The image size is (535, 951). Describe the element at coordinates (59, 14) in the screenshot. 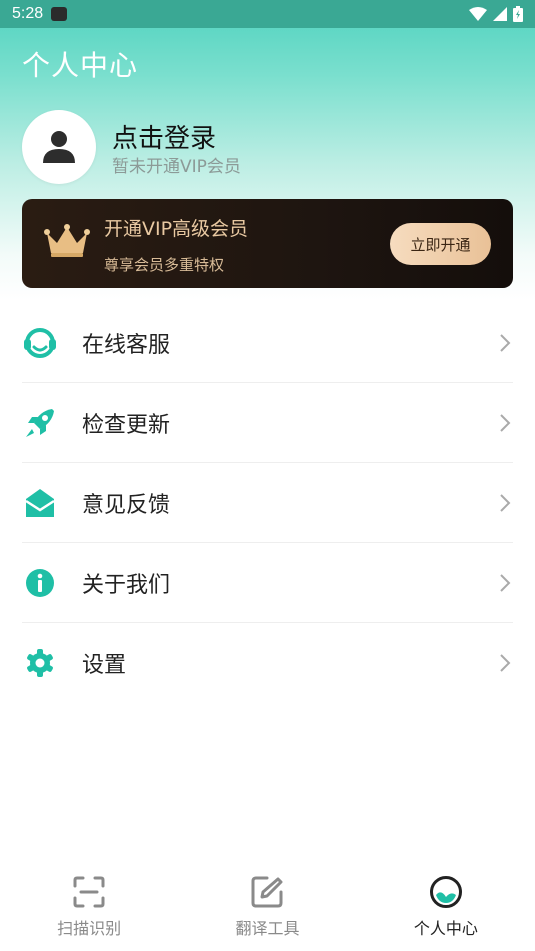

I see `sim-card-icon` at that location.